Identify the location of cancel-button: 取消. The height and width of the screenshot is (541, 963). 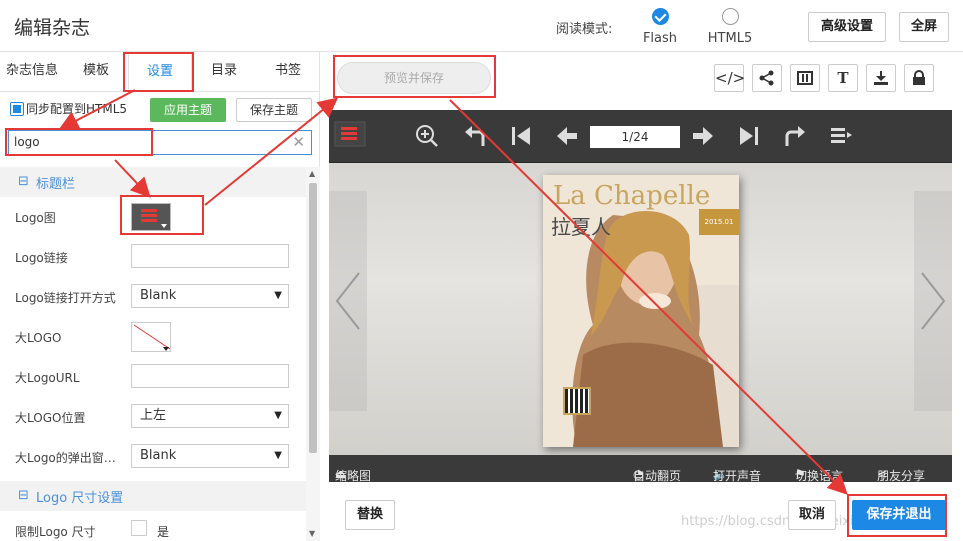
(812, 515).